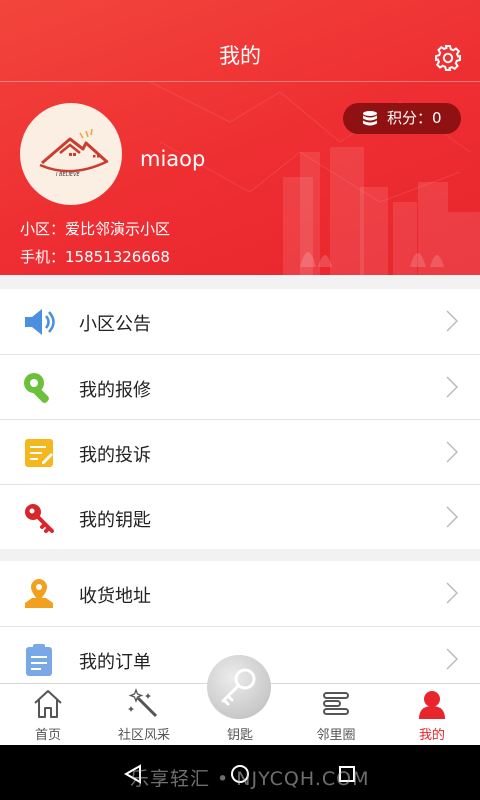  What do you see at coordinates (336, 735) in the screenshot?
I see `tab-label: 邻里圈` at bounding box center [336, 735].